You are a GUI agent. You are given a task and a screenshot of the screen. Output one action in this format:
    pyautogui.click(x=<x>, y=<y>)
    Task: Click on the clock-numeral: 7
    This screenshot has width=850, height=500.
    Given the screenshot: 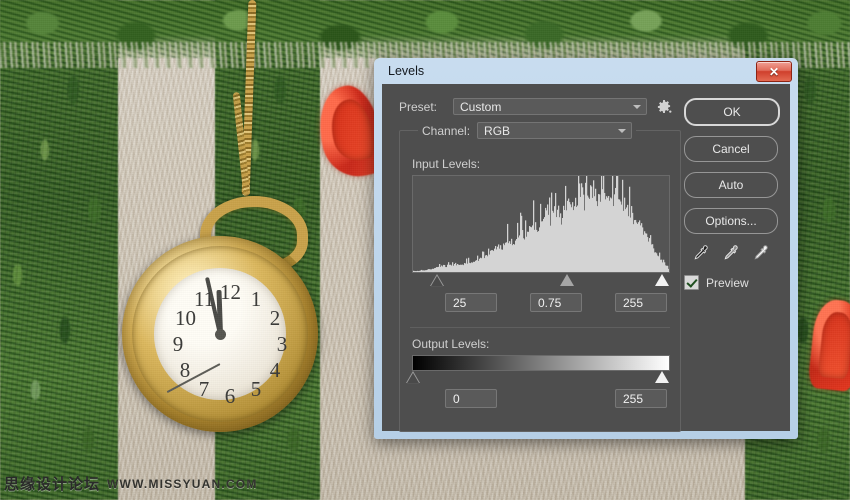 What is the action you would take?
    pyautogui.click(x=204, y=389)
    